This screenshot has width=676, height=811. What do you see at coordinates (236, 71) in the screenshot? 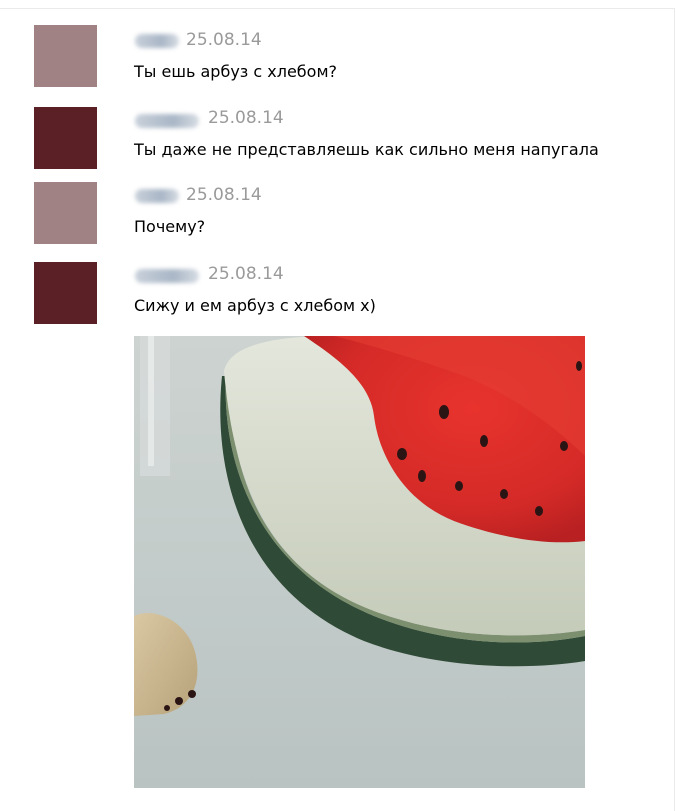
I see `message-text: Ты ешь арбуз с хлебом?` at bounding box center [236, 71].